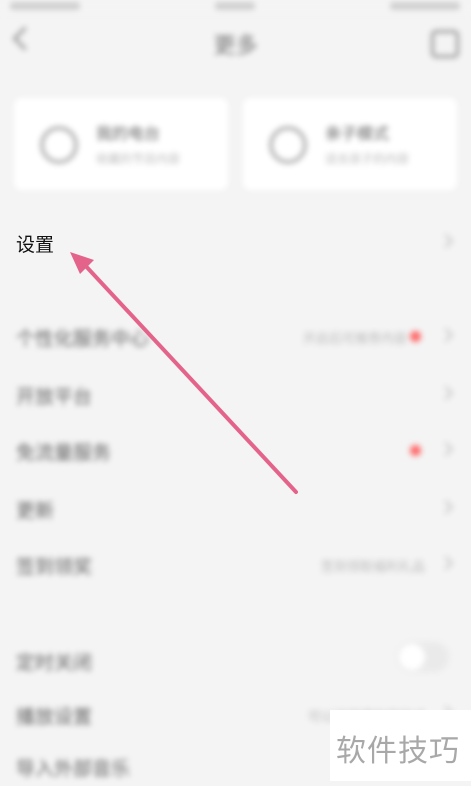 This screenshot has height=786, width=471. Describe the element at coordinates (189, 377) in the screenshot. I see `arrow-shaft` at that location.